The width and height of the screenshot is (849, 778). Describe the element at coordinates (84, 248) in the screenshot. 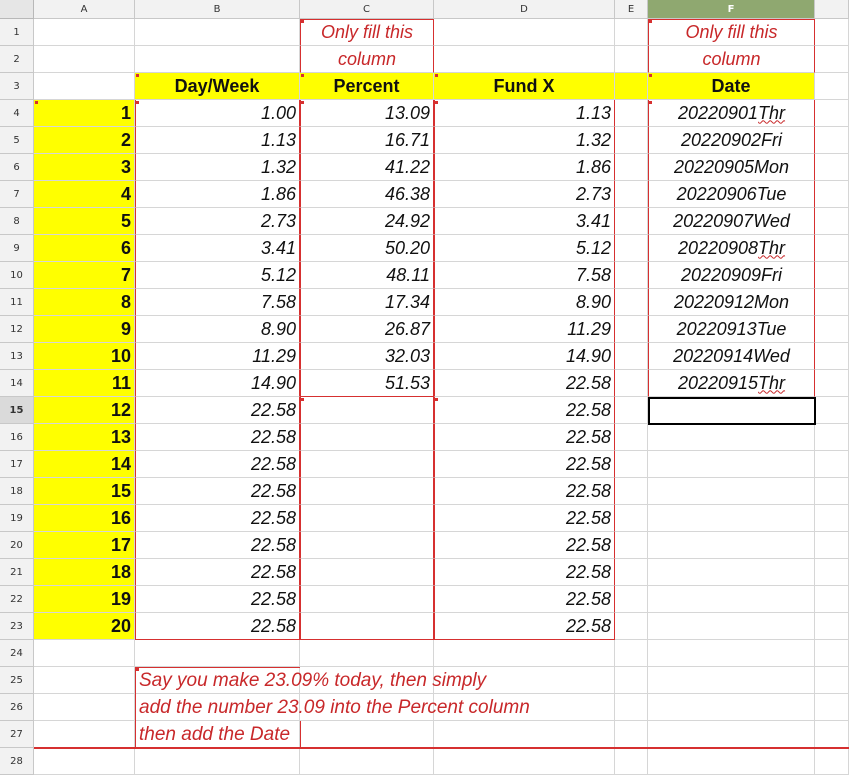

I see `day-week-cell: 6` at that location.